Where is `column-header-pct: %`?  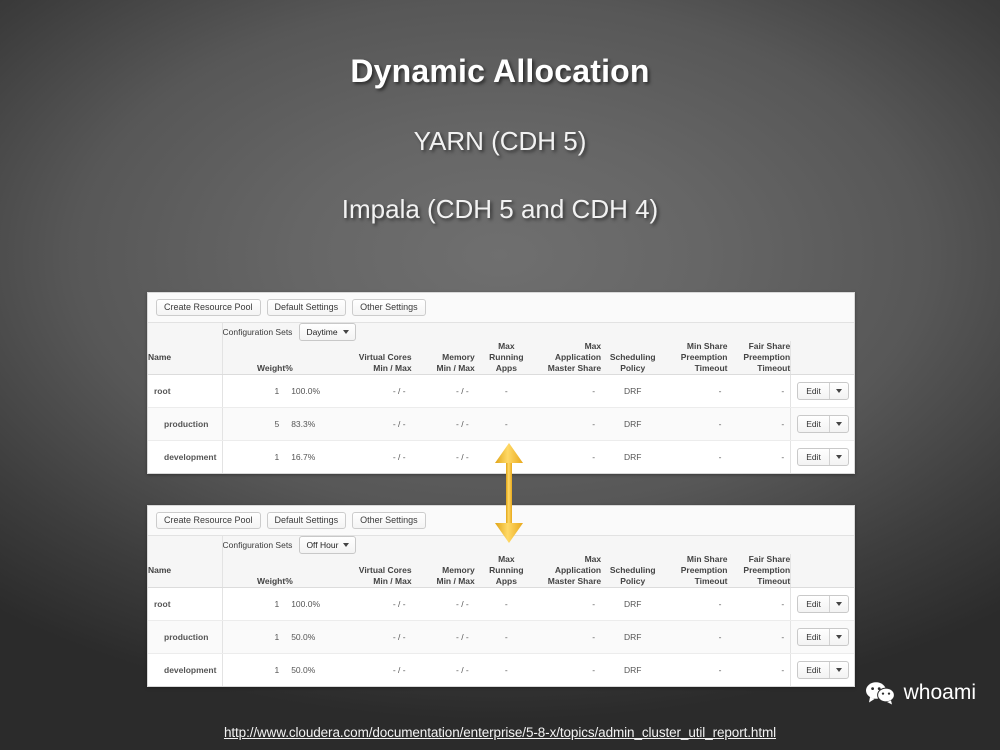 column-header-pct: % is located at coordinates (317, 571).